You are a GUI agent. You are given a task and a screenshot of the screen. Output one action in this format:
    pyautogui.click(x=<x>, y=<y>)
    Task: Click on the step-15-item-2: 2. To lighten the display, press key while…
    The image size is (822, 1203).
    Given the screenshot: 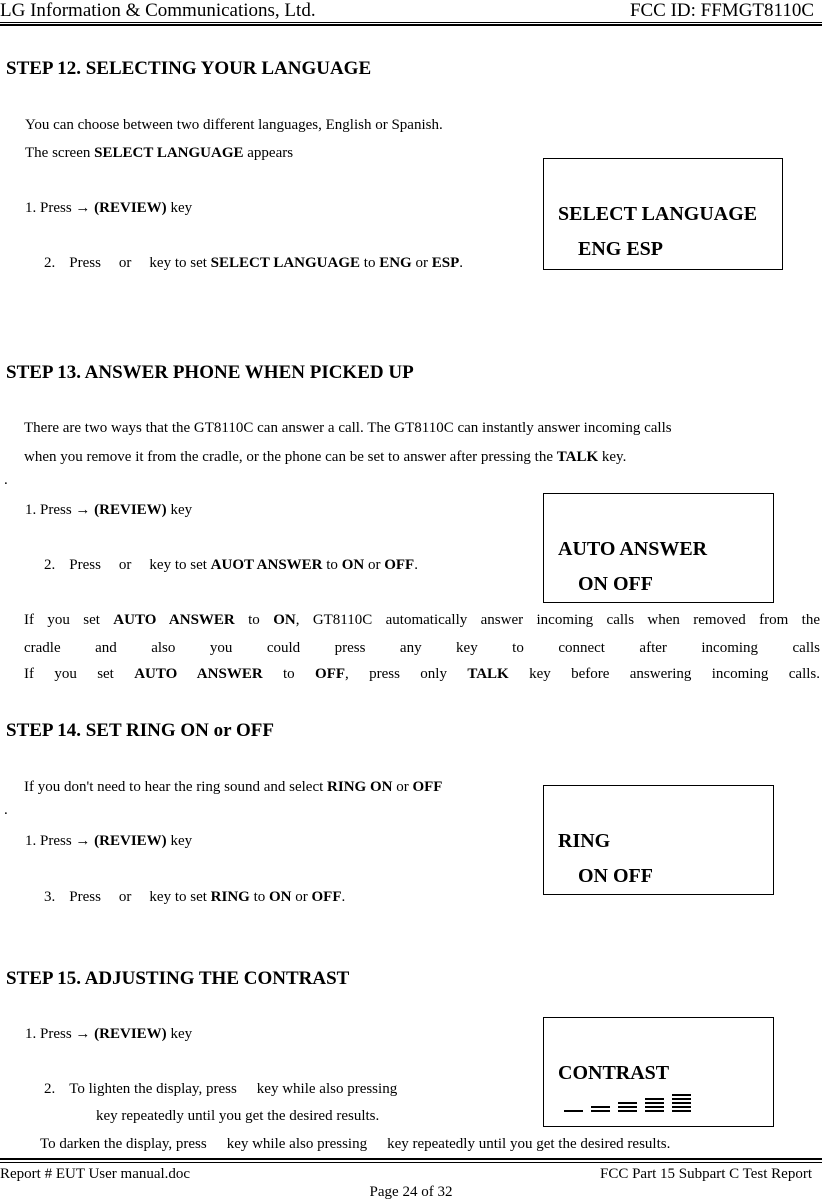 What is the action you would take?
    pyautogui.click(x=221, y=1089)
    